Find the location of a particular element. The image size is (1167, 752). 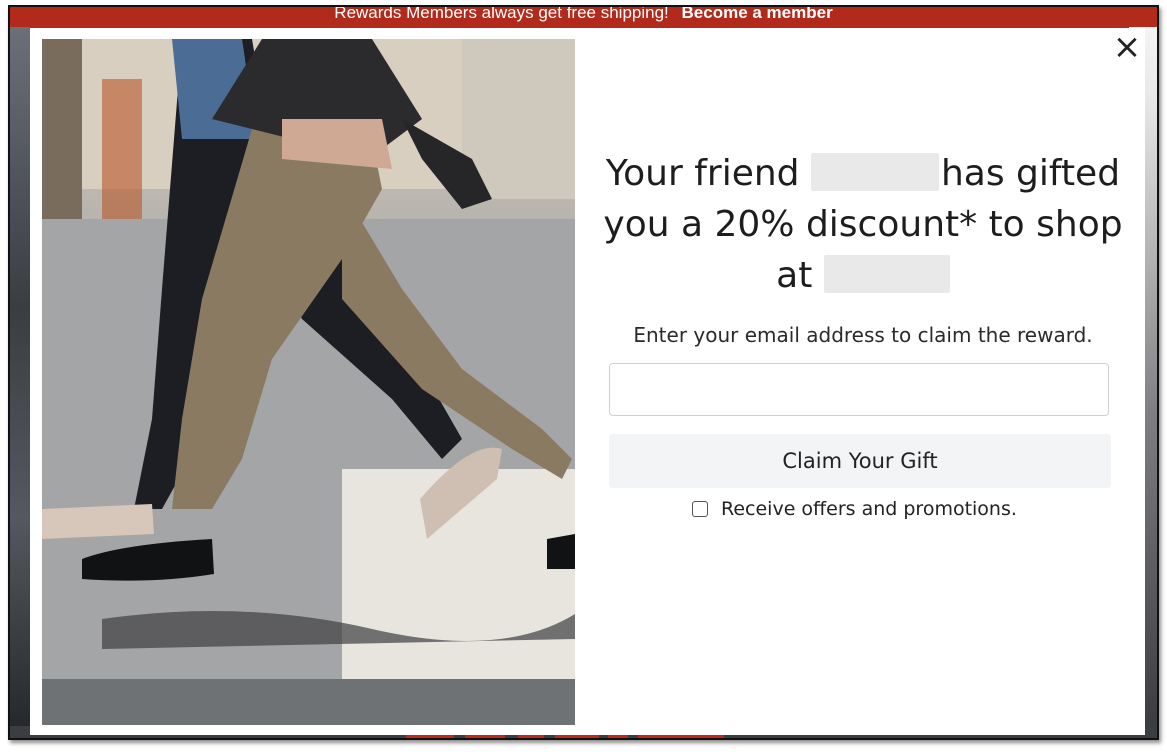

headline-line2: you a 20% discount* to shop is located at coordinates (863, 224).